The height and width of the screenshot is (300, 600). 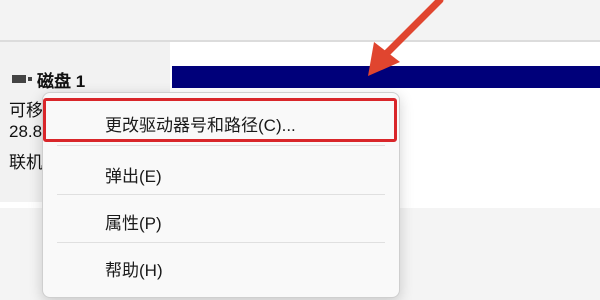 I want to click on highlight-box, so click(x=220, y=120).